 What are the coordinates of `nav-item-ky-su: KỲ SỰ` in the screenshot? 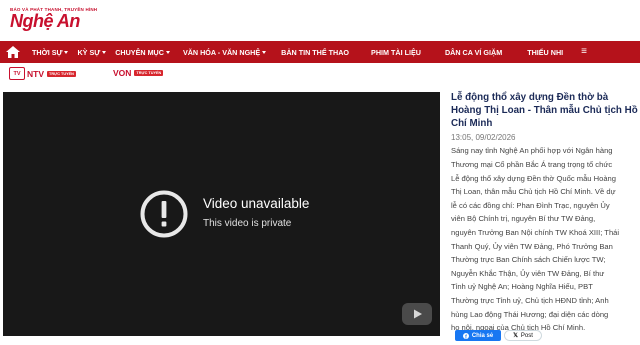 It's located at (92, 52).